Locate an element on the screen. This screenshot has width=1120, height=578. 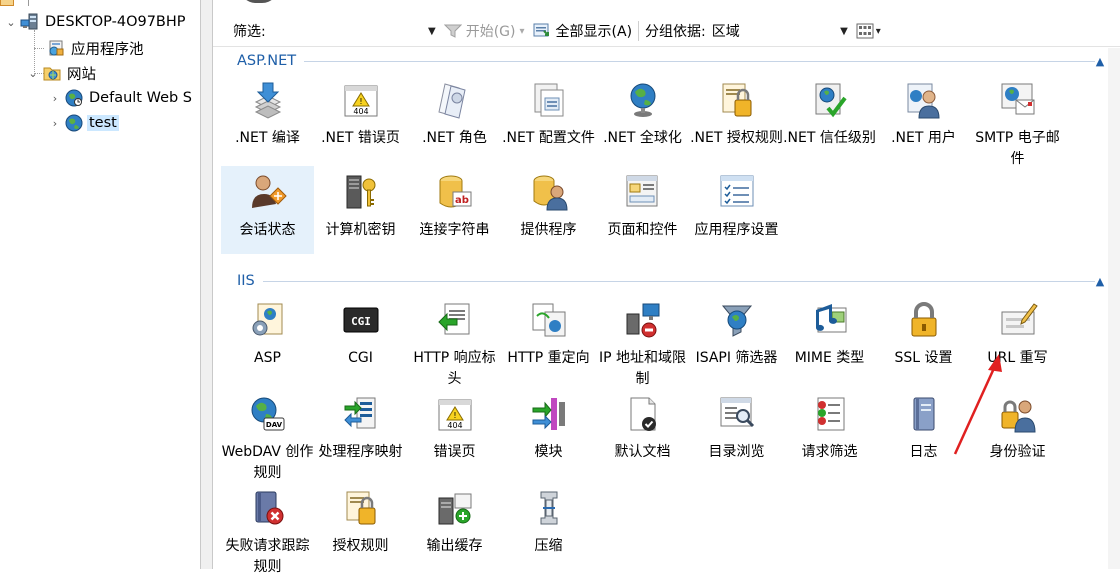
feature-tile-asp: ASP is located at coordinates (267, 338).